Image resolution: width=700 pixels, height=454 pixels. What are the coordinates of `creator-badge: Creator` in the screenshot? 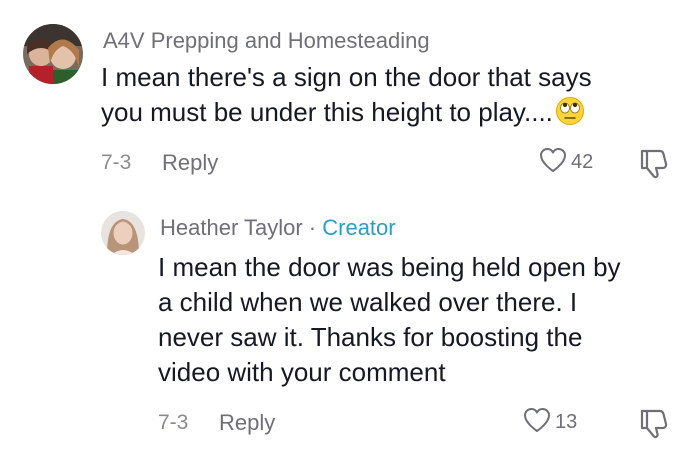 It's located at (359, 227).